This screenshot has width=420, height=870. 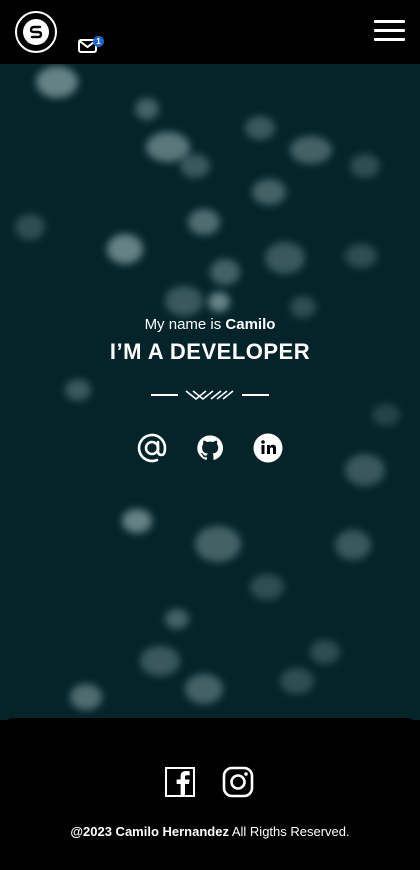 I want to click on linkedin-icon, so click(x=268, y=448).